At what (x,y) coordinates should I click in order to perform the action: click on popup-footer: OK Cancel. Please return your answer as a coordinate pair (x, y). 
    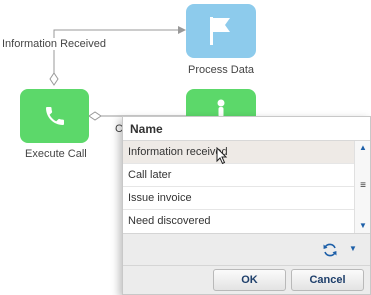
    Looking at the image, I should click on (246, 279).